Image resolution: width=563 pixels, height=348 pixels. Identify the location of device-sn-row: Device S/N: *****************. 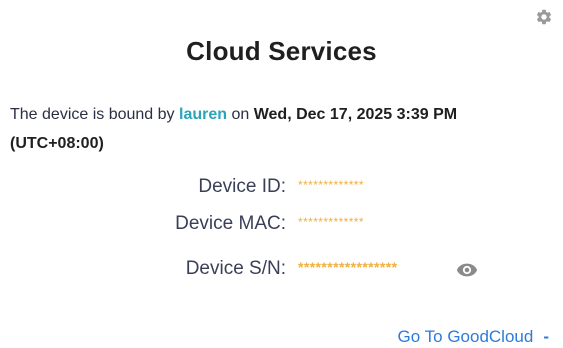
(281, 270).